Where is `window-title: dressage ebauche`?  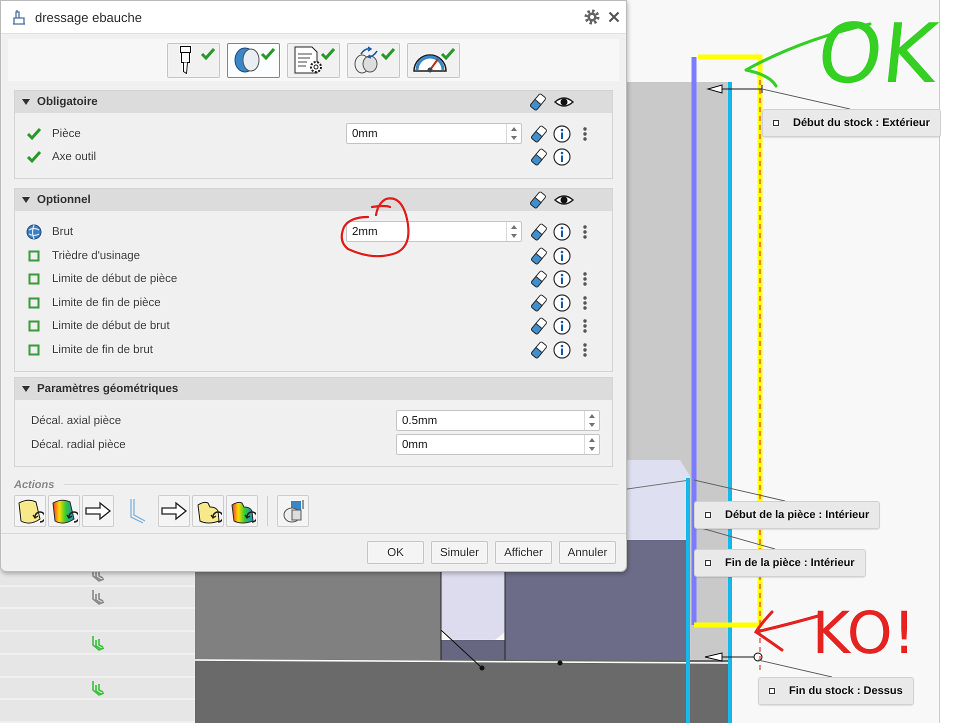
window-title: dressage ebauche is located at coordinates (89, 17).